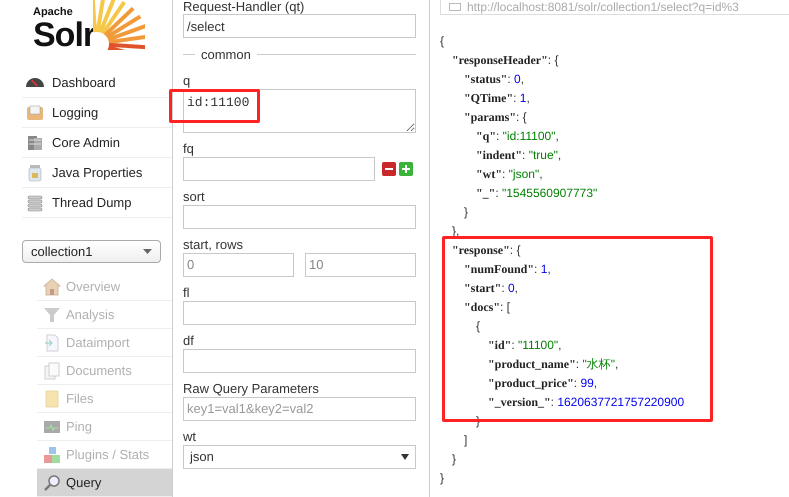  I want to click on number-input: 0, so click(238, 264).